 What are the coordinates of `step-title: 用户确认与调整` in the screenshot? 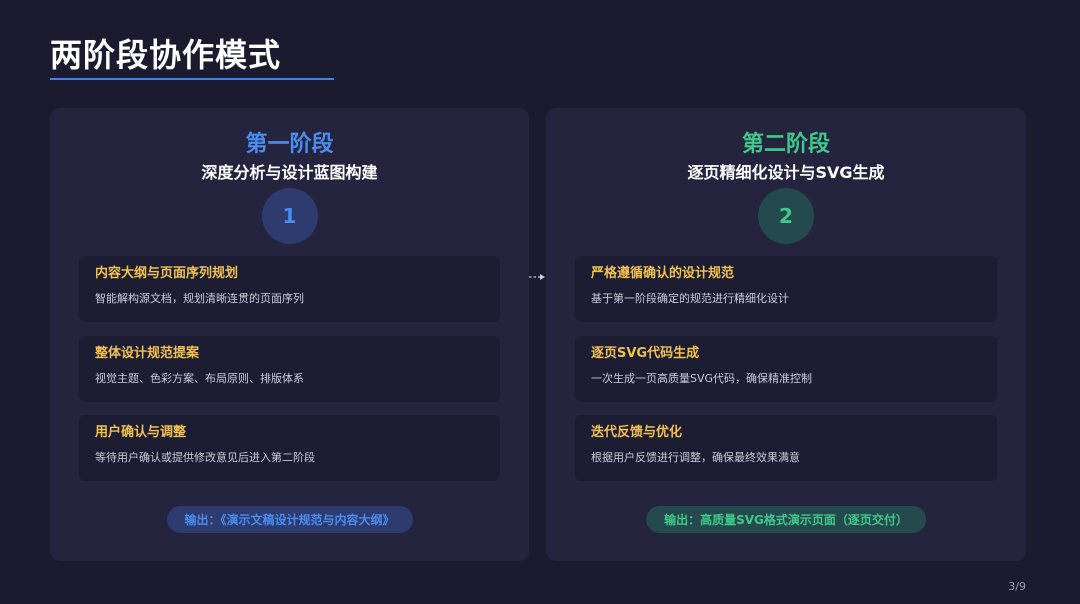 It's located at (141, 432).